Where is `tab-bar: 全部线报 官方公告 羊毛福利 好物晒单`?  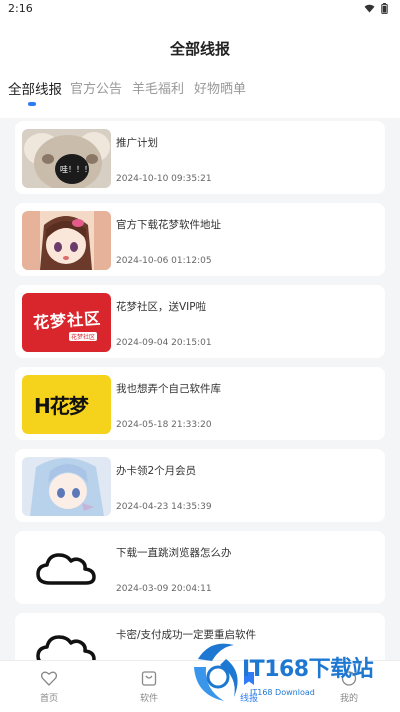 tab-bar: 全部线报 官方公告 羊毛福利 好物晒单 is located at coordinates (200, 95).